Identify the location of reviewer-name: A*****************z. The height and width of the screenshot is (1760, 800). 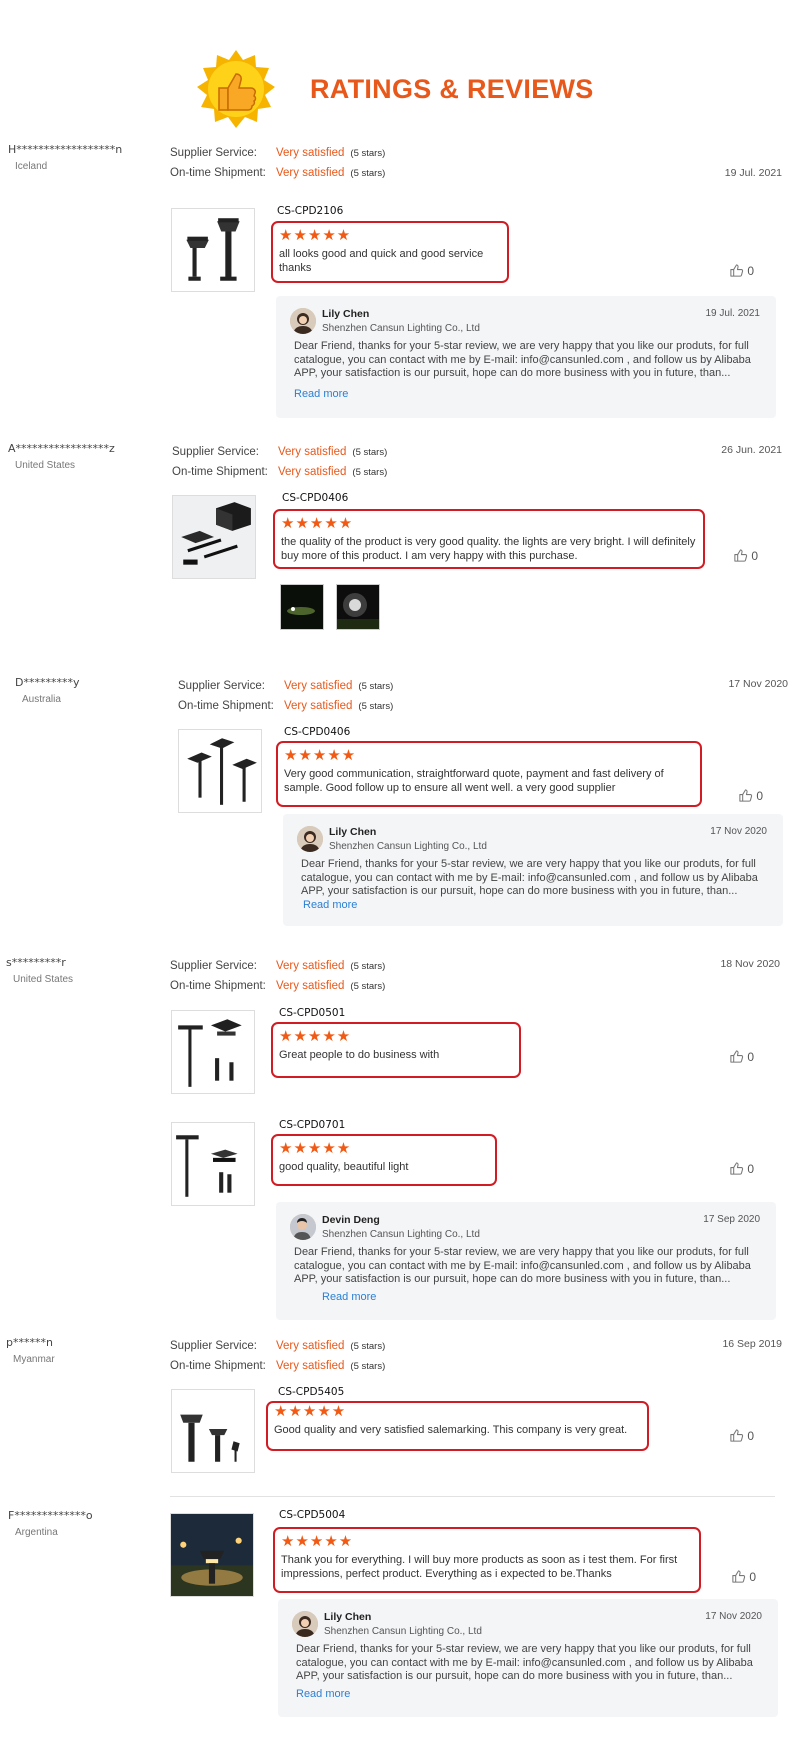
(61, 448).